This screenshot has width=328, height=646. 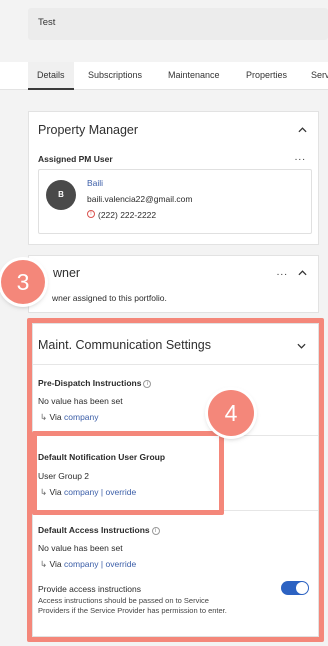 I want to click on pre-dispatch-value: No value has been set, so click(x=80, y=401).